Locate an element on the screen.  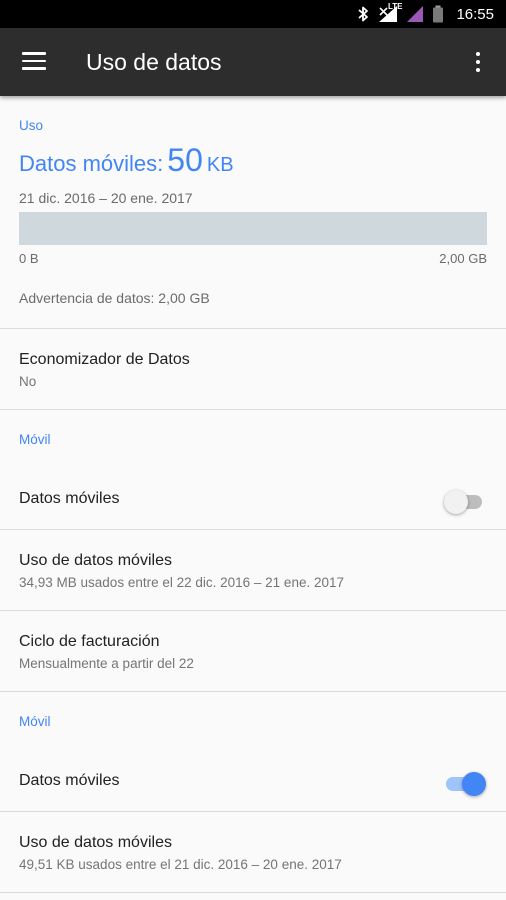
usage-date-range: 21 dic. 2016 – 20 ene. 2017 is located at coordinates (106, 198).